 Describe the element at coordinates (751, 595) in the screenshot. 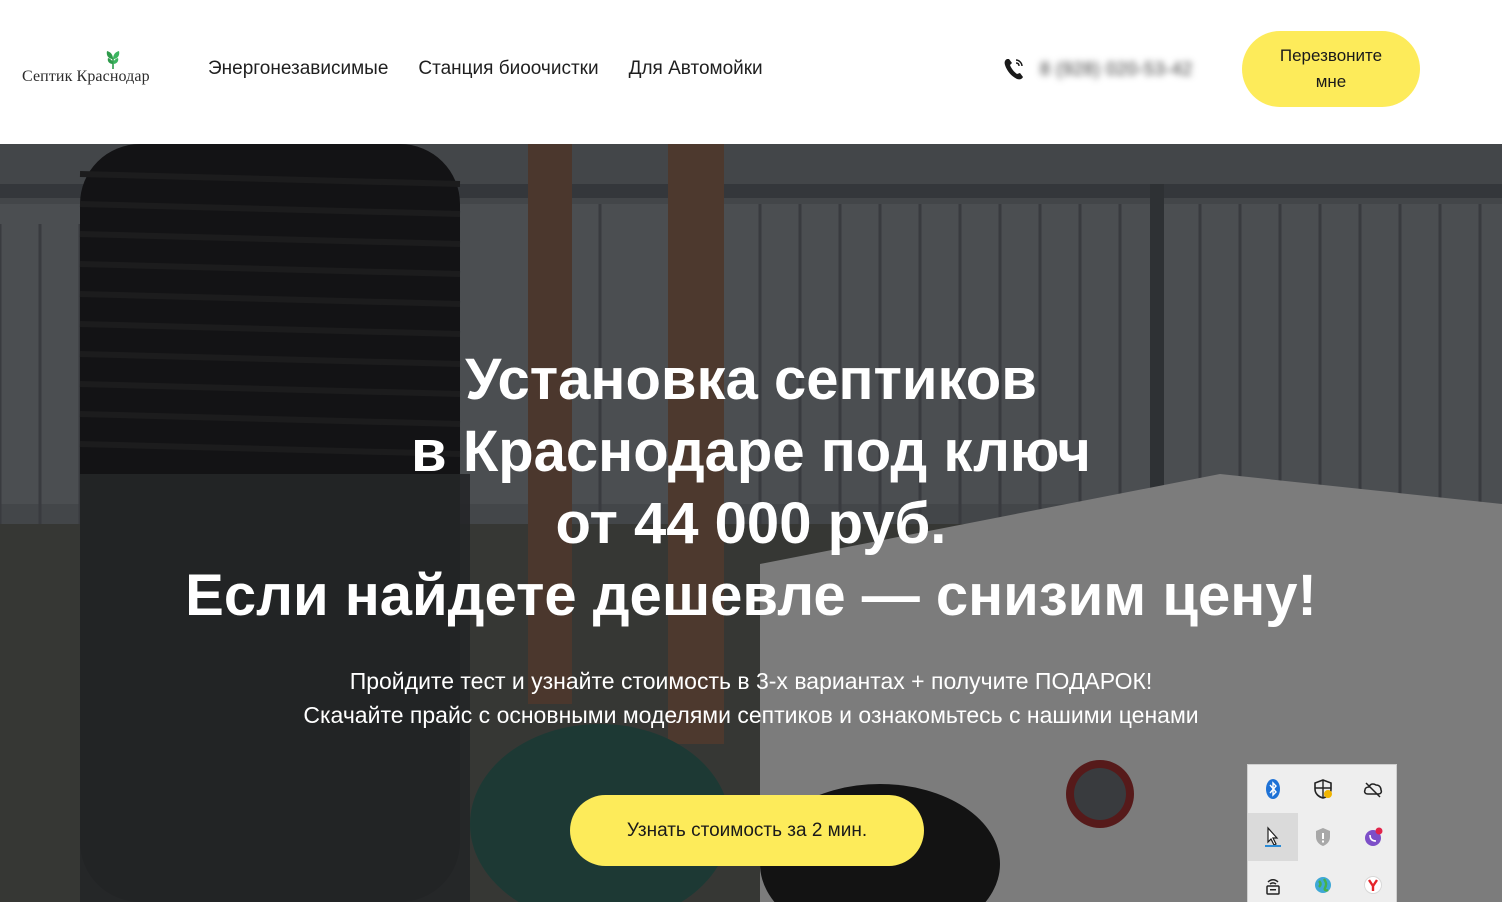

I see `hero-title-line: Если найдете дешевле — снизим цену!` at that location.